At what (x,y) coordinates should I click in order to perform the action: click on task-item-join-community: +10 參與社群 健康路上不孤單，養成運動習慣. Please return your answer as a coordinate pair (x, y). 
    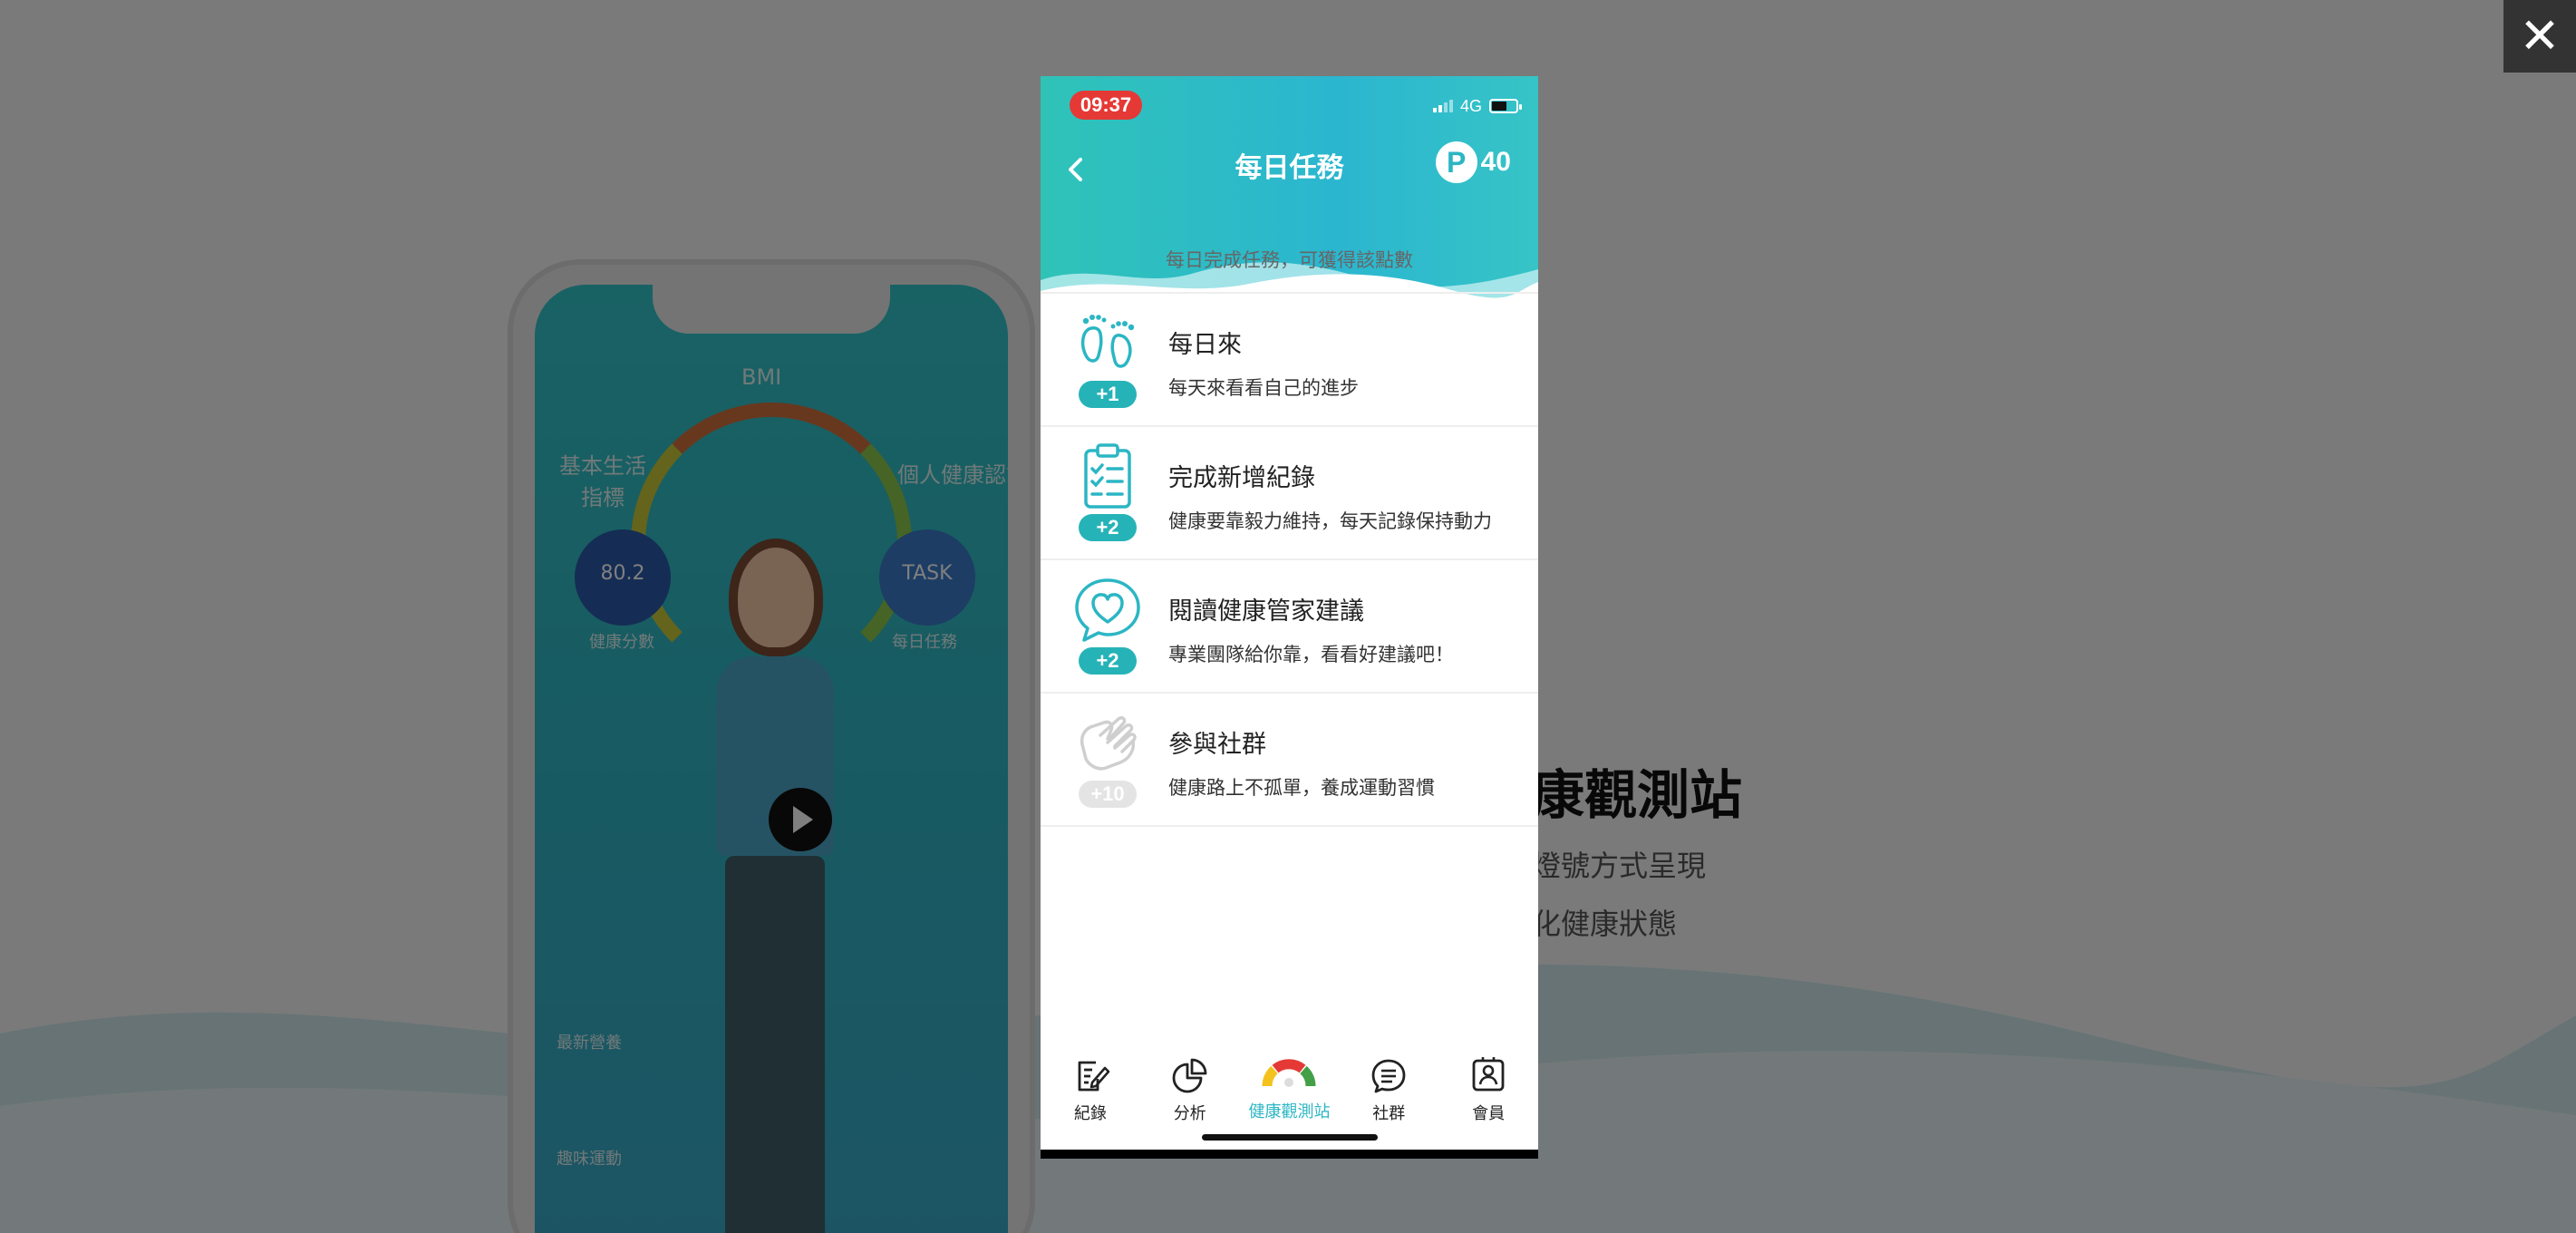
    Looking at the image, I should click on (1289, 760).